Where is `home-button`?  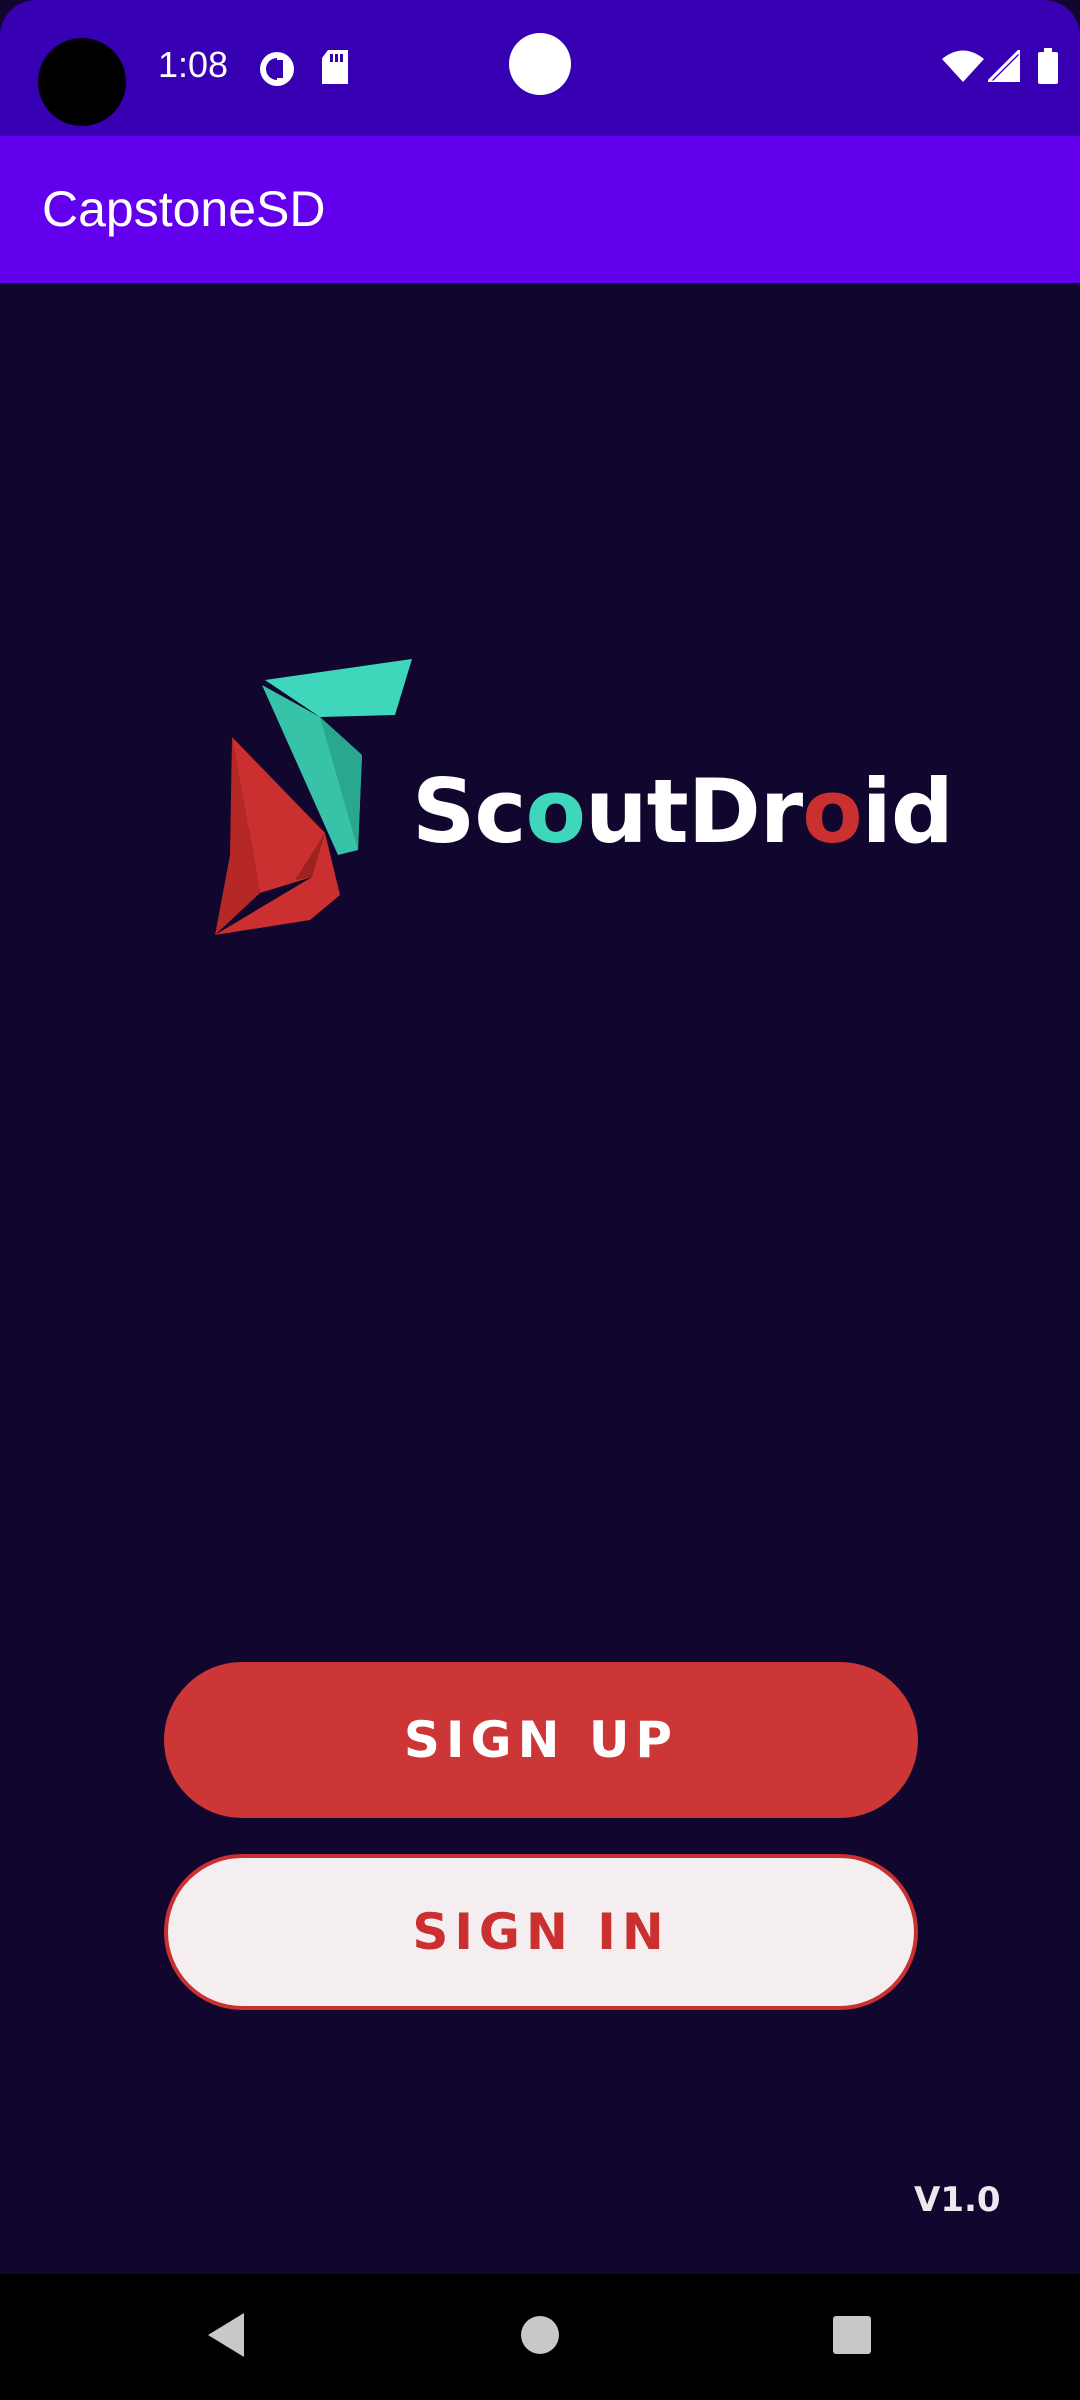
home-button is located at coordinates (540, 2337).